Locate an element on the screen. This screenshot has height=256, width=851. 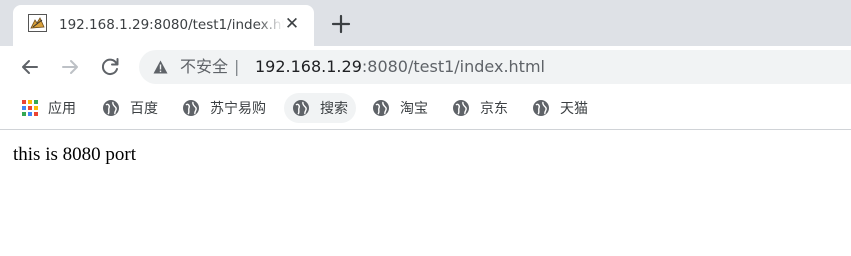
url-text: 192.168.1.29:8080/test1/index.html is located at coordinates (400, 67).